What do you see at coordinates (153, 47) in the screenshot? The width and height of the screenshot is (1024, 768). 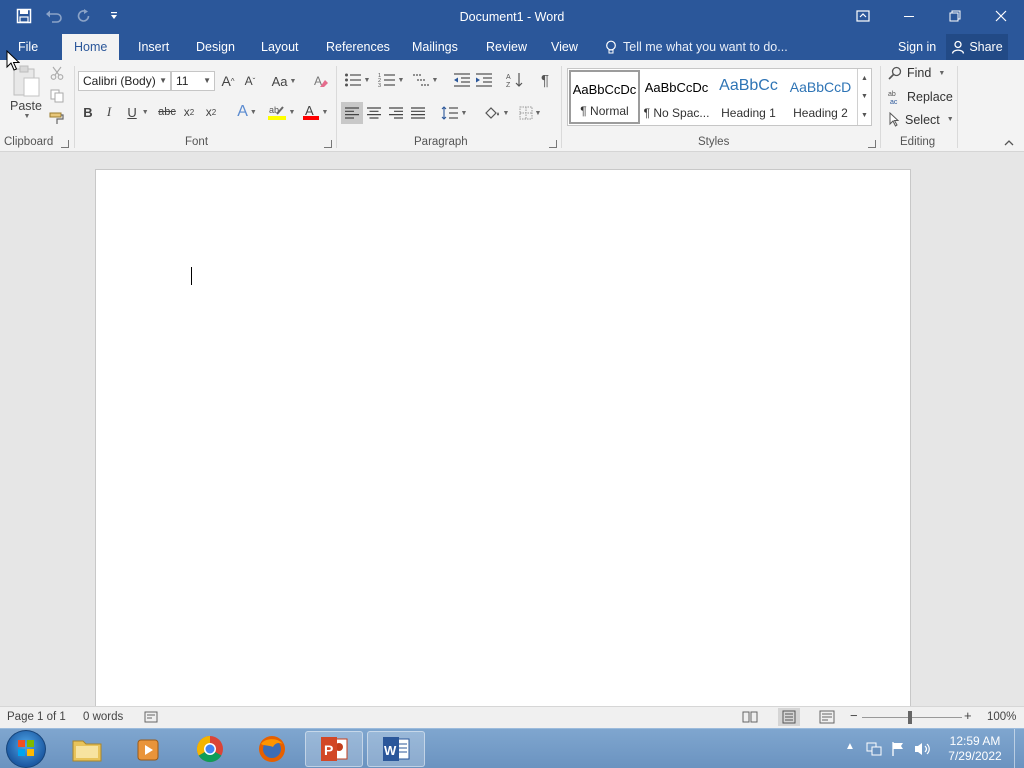 I see `tab-insert: Insert` at bounding box center [153, 47].